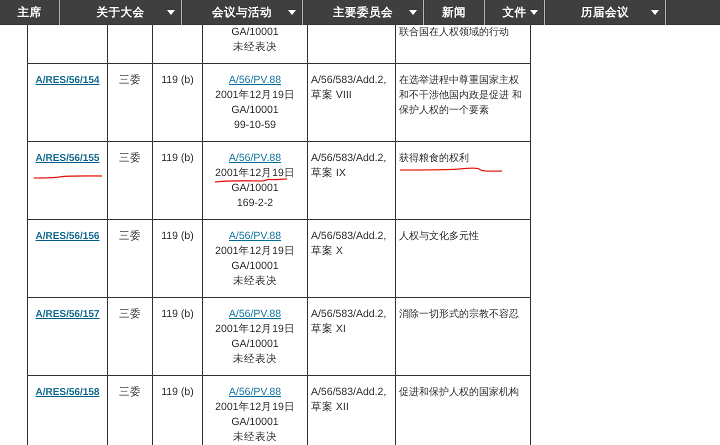  What do you see at coordinates (330, 407) in the screenshot?
I see `committee-report-text: 草案 XII` at bounding box center [330, 407].